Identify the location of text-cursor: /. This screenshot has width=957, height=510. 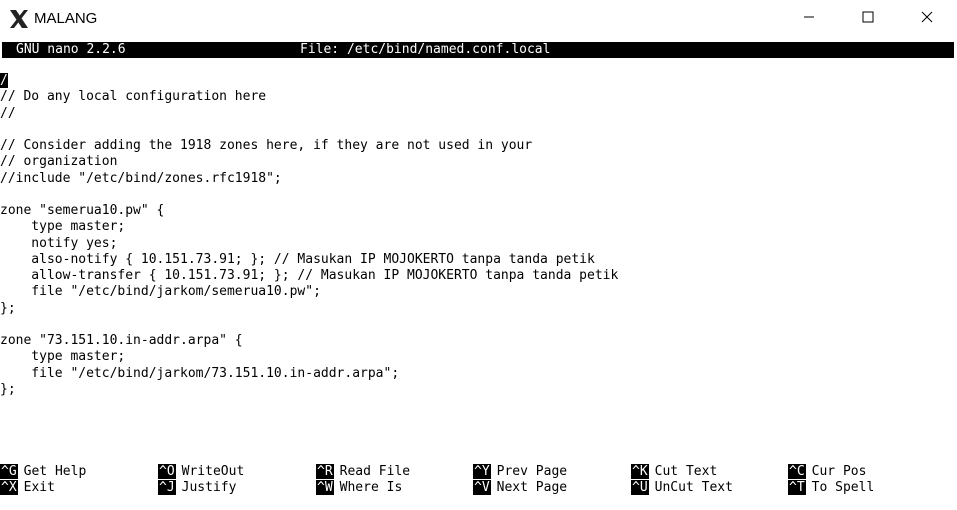
(4, 80).